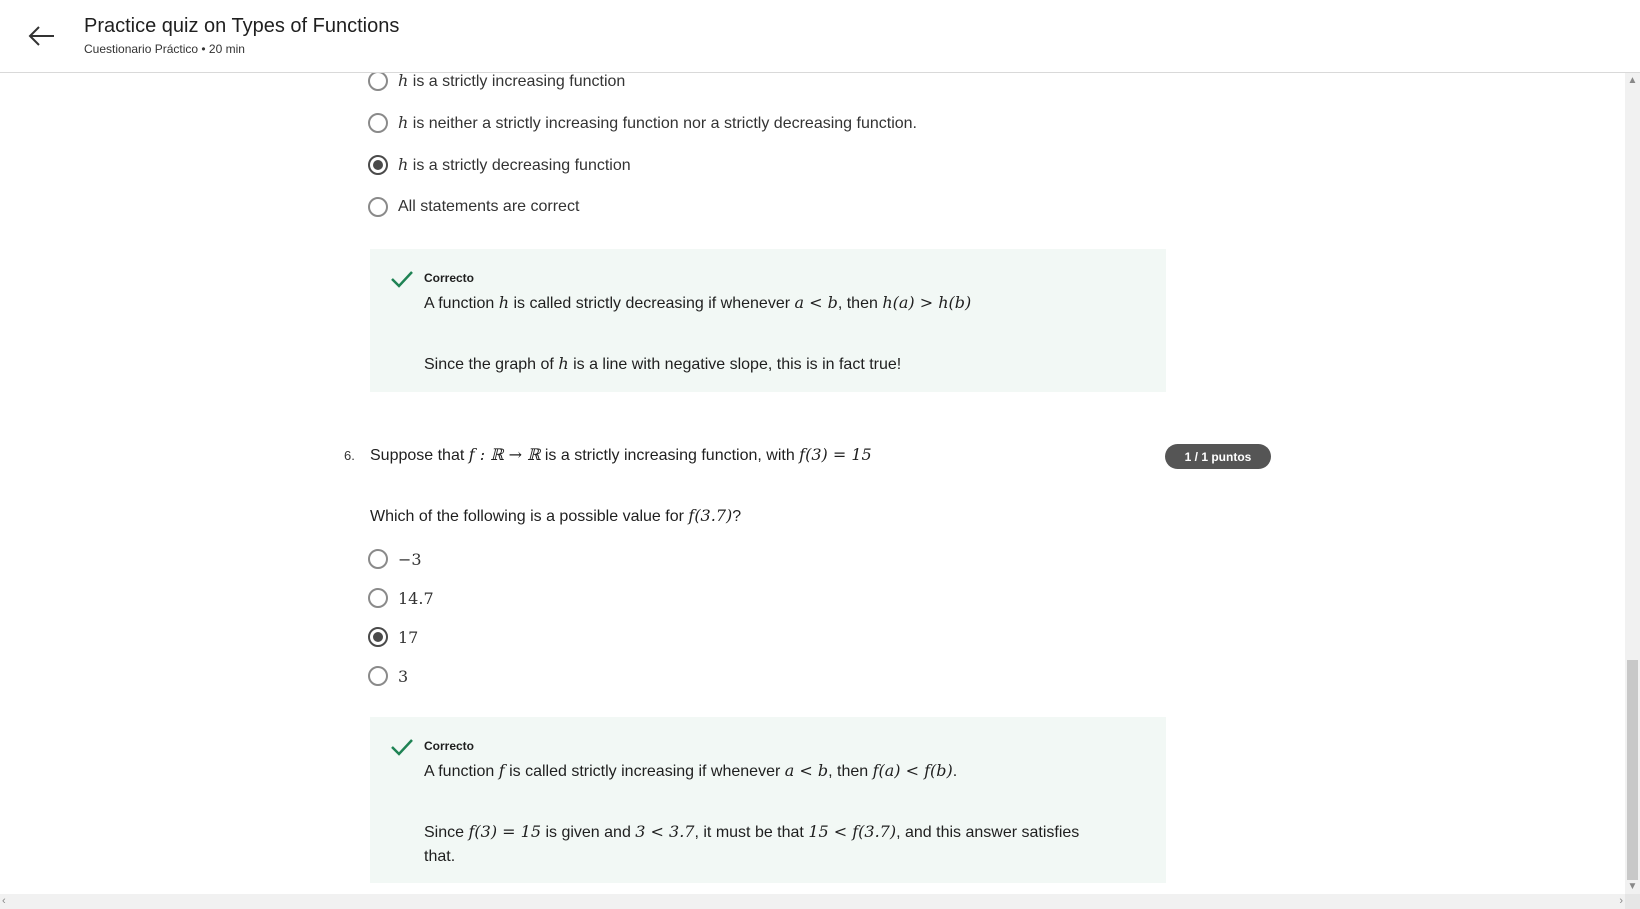 The height and width of the screenshot is (909, 1640). I want to click on back-arrow-icon, so click(42, 36).